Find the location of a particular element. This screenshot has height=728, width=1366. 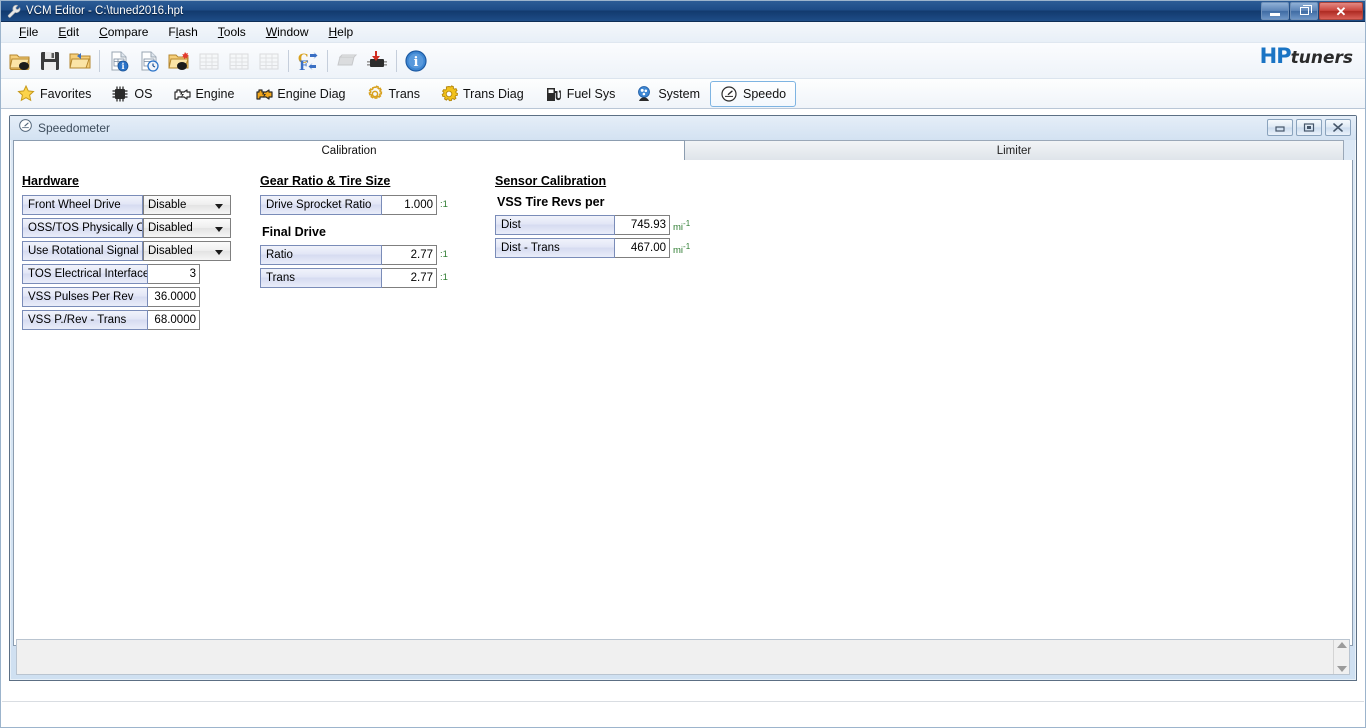

dropdown-value: Disabled is located at coordinates (170, 228).